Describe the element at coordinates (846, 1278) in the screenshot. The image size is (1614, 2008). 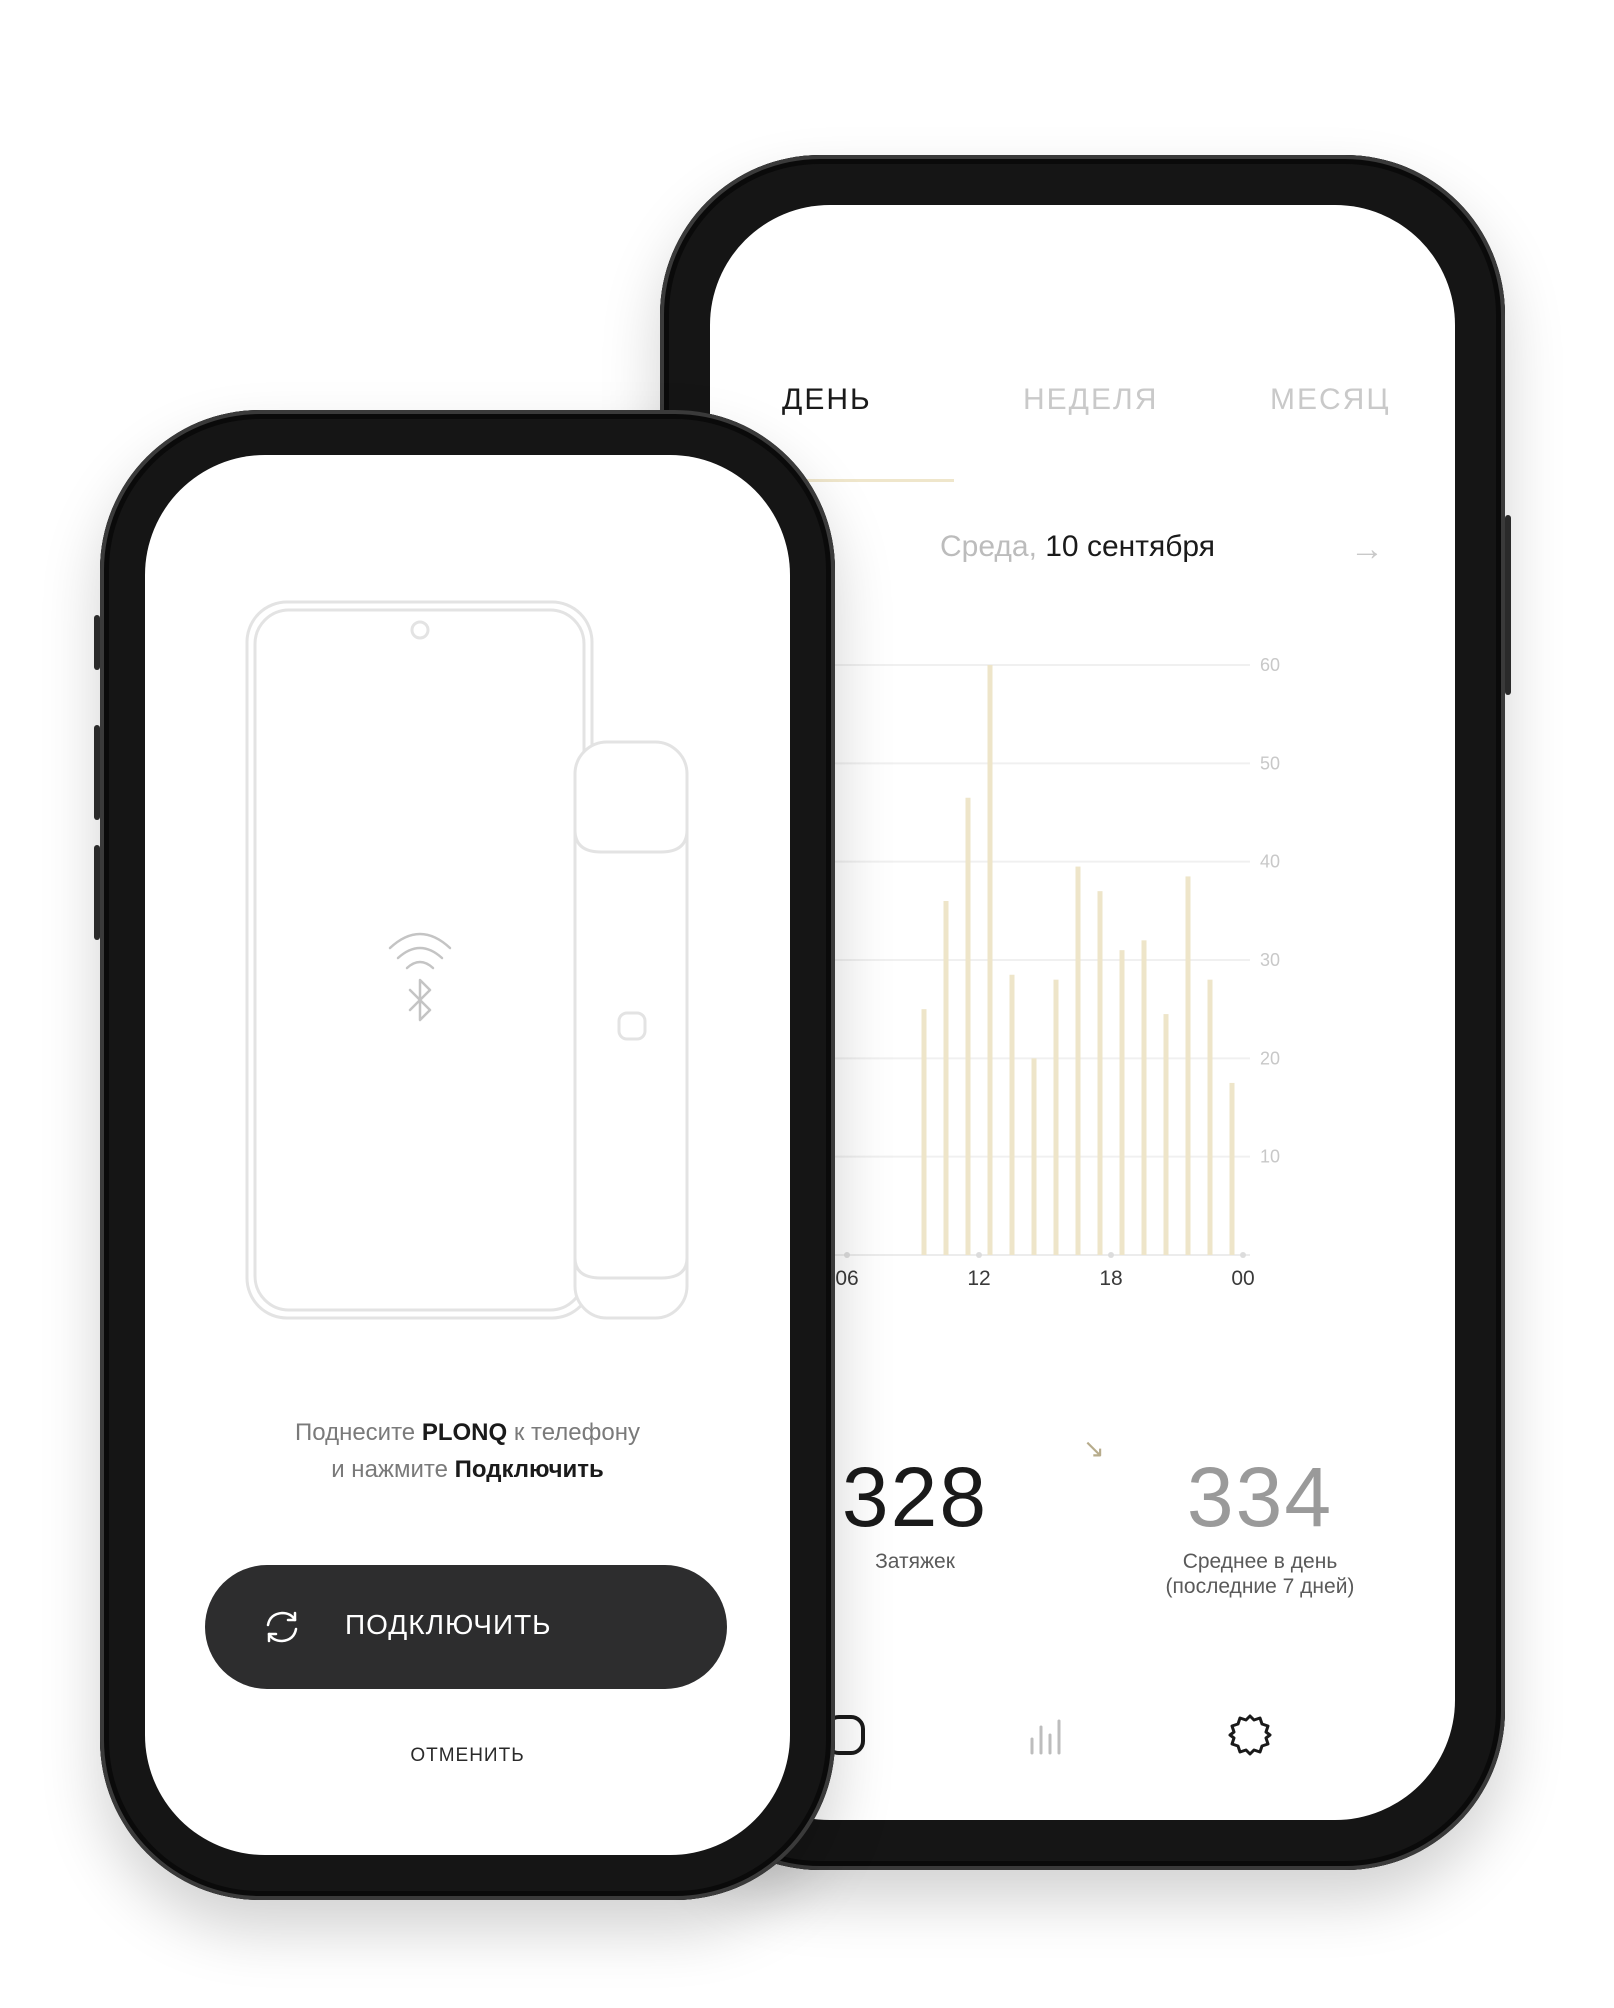
I see `x-tick-label: 06` at that location.